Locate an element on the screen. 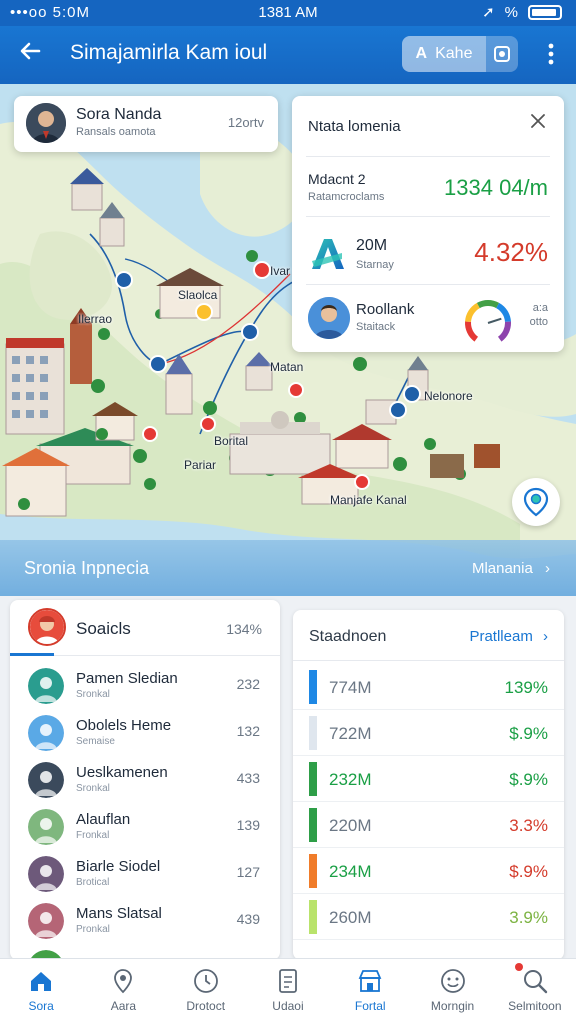  map-label: Ivar is located at coordinates (280, 271).